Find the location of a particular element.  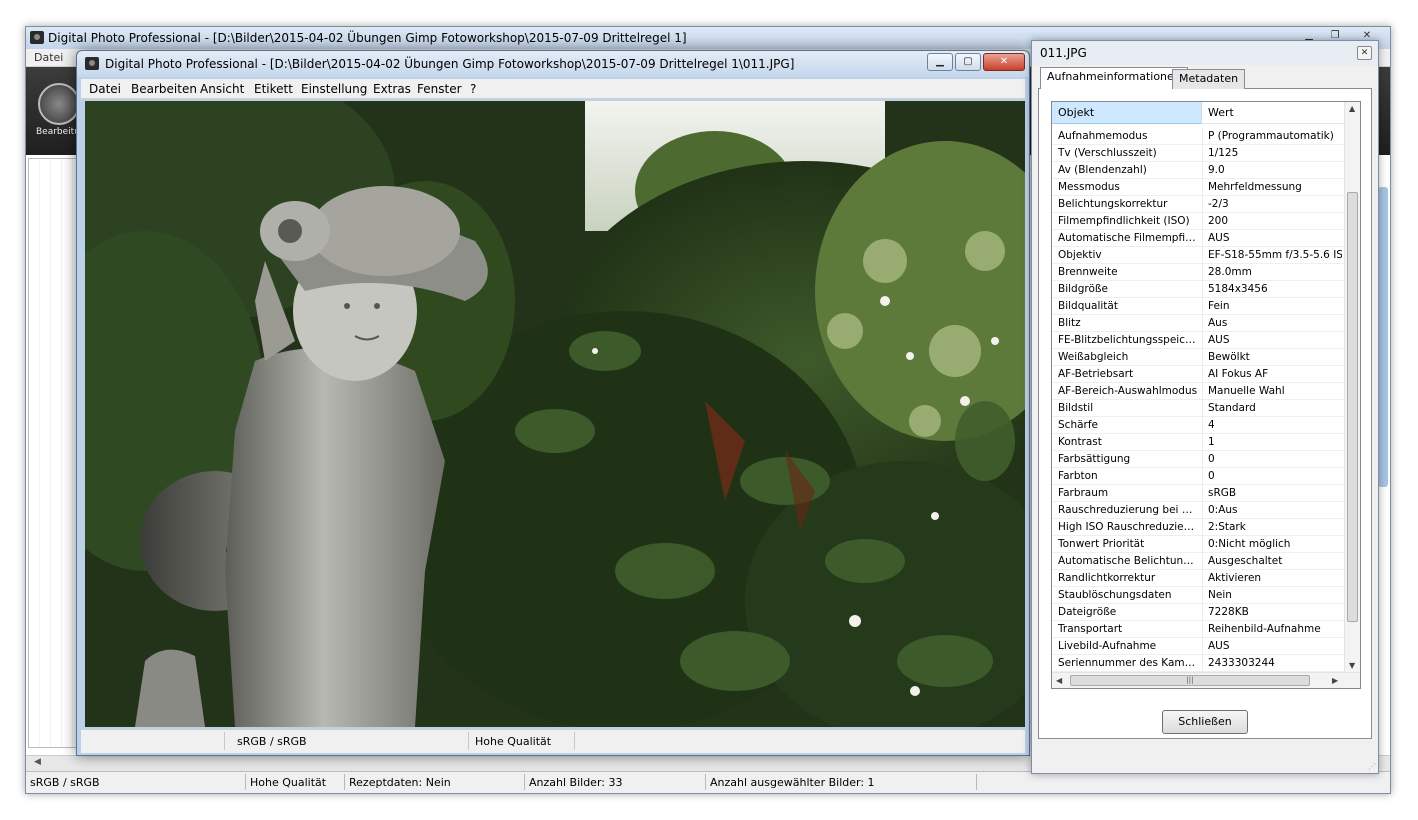

table-row: Bildqualität Fein is located at coordinates (1198, 306).